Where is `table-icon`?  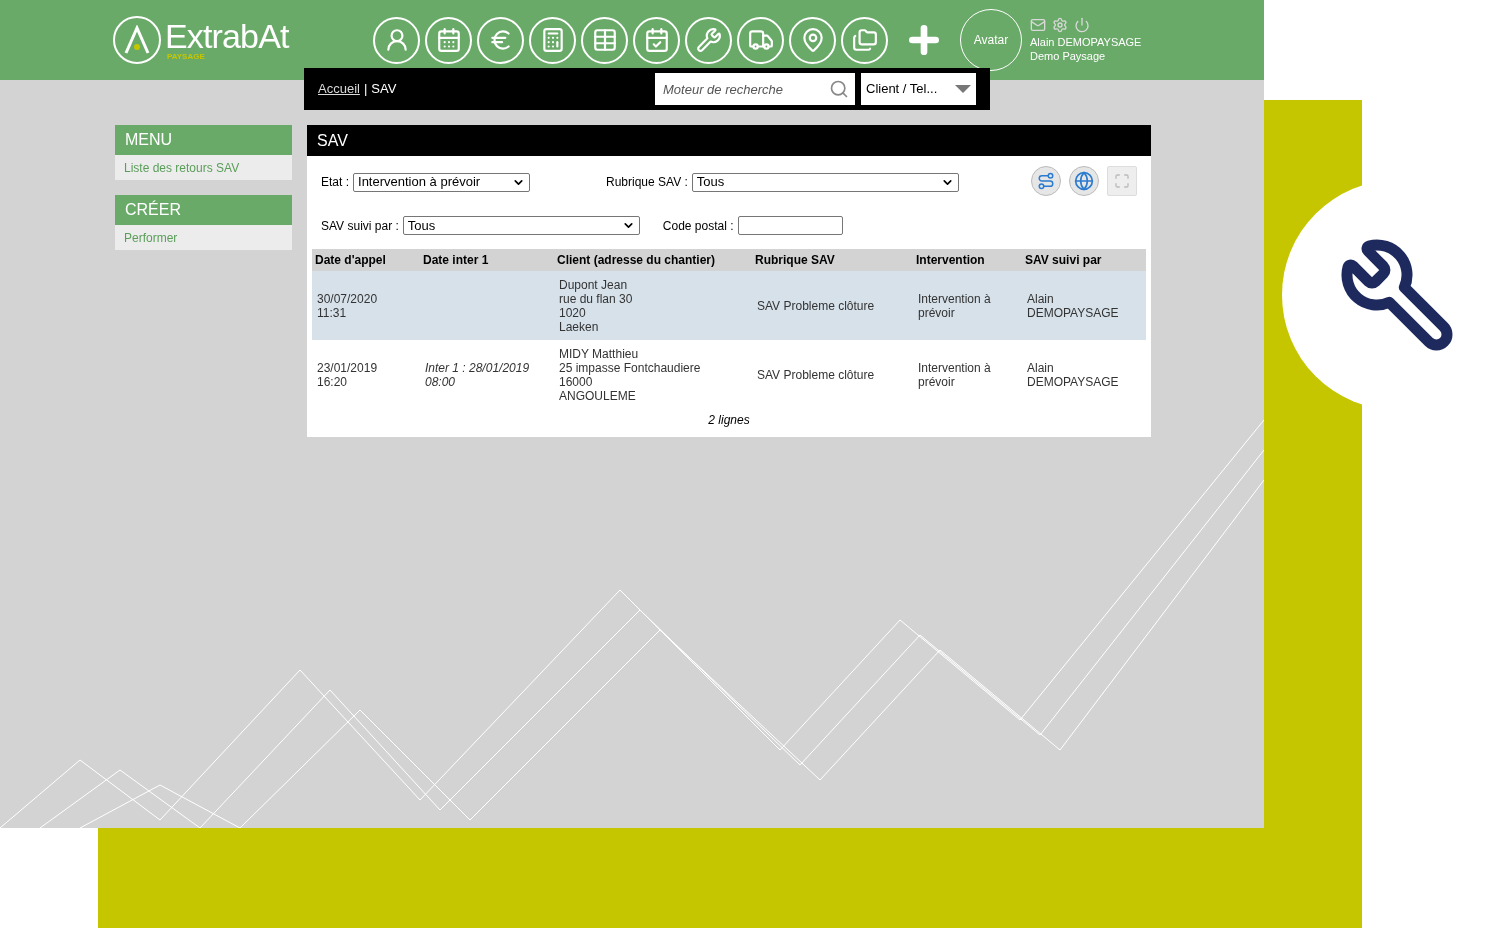 table-icon is located at coordinates (604, 40).